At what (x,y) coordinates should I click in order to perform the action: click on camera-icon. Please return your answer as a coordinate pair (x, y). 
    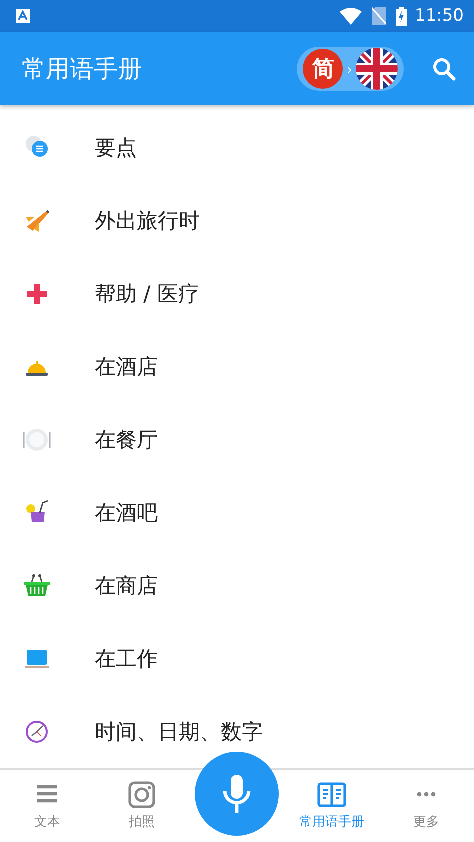
    Looking at the image, I should click on (142, 795).